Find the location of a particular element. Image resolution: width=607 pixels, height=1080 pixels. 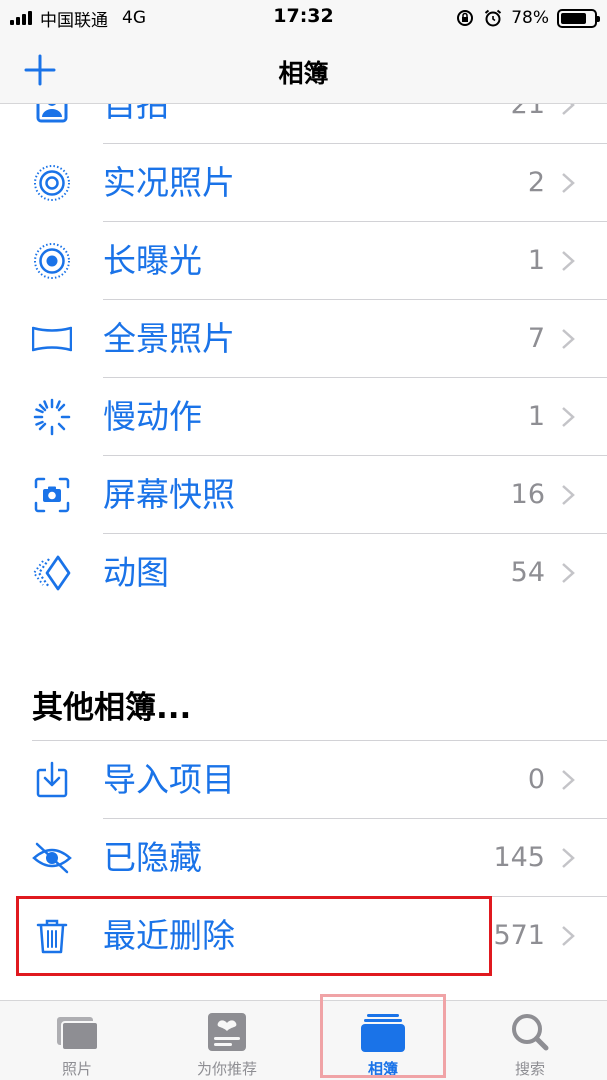

battery-percent: 78% is located at coordinates (530, 18).